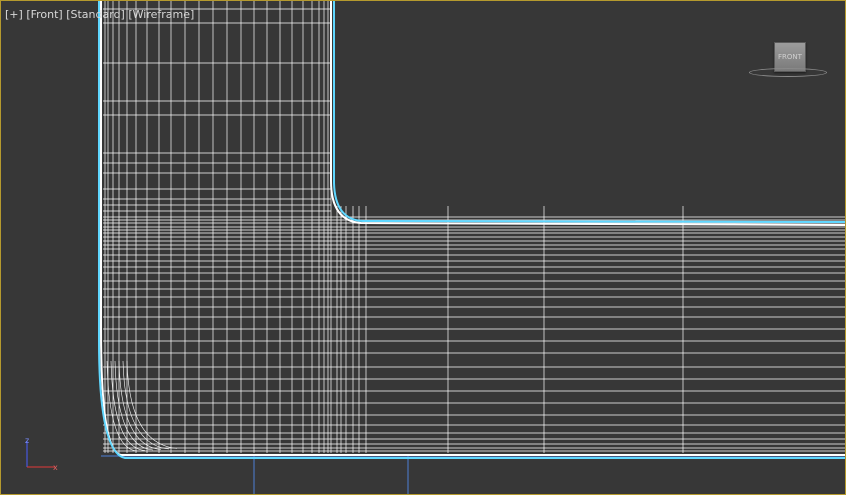 The height and width of the screenshot is (495, 846). What do you see at coordinates (95, 14) in the screenshot?
I see `viewport-standard-menu: [Standard]` at bounding box center [95, 14].